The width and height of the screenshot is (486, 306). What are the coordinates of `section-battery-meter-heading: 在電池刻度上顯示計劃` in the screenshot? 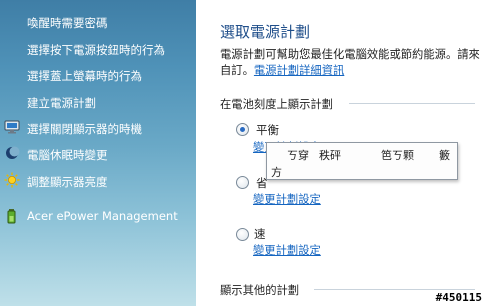 It's located at (276, 104).